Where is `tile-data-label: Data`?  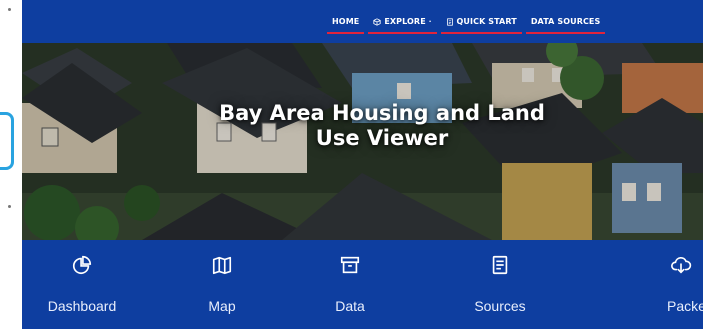
tile-data-label: Data is located at coordinates (350, 306).